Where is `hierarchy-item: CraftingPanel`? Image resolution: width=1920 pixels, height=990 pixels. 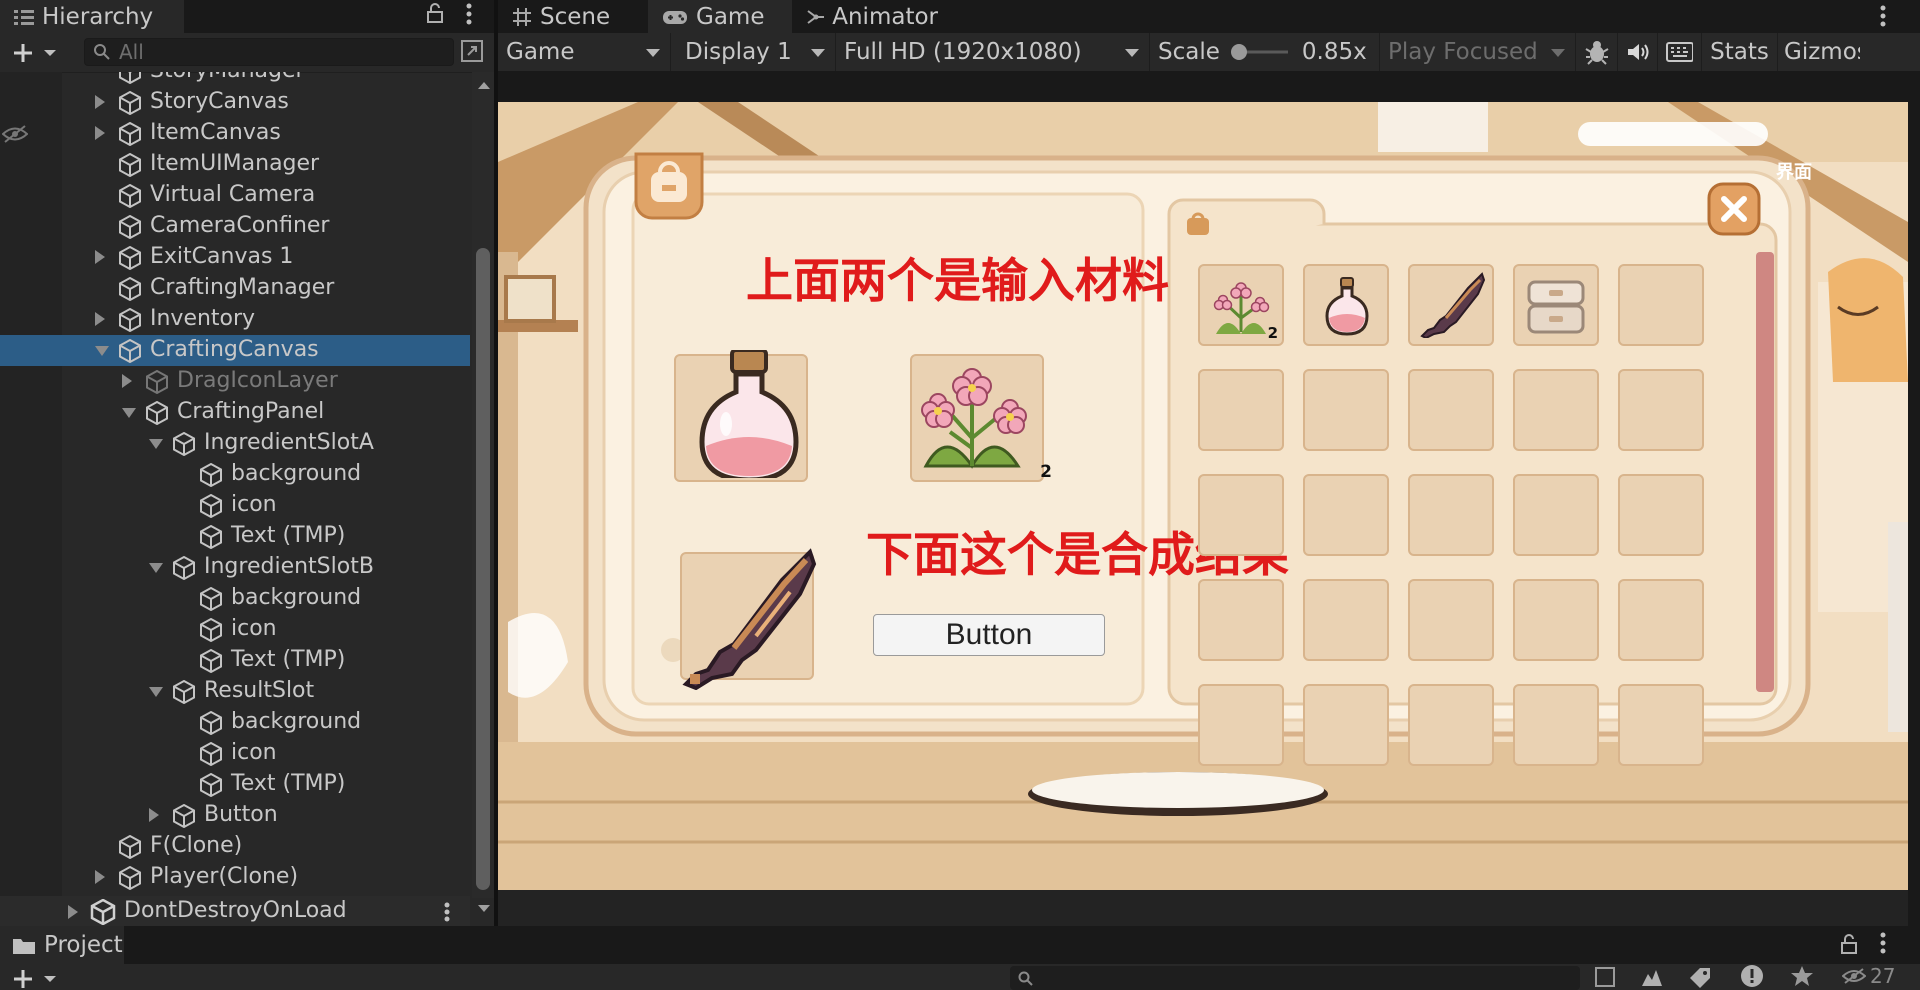 hierarchy-item: CraftingPanel is located at coordinates (235, 412).